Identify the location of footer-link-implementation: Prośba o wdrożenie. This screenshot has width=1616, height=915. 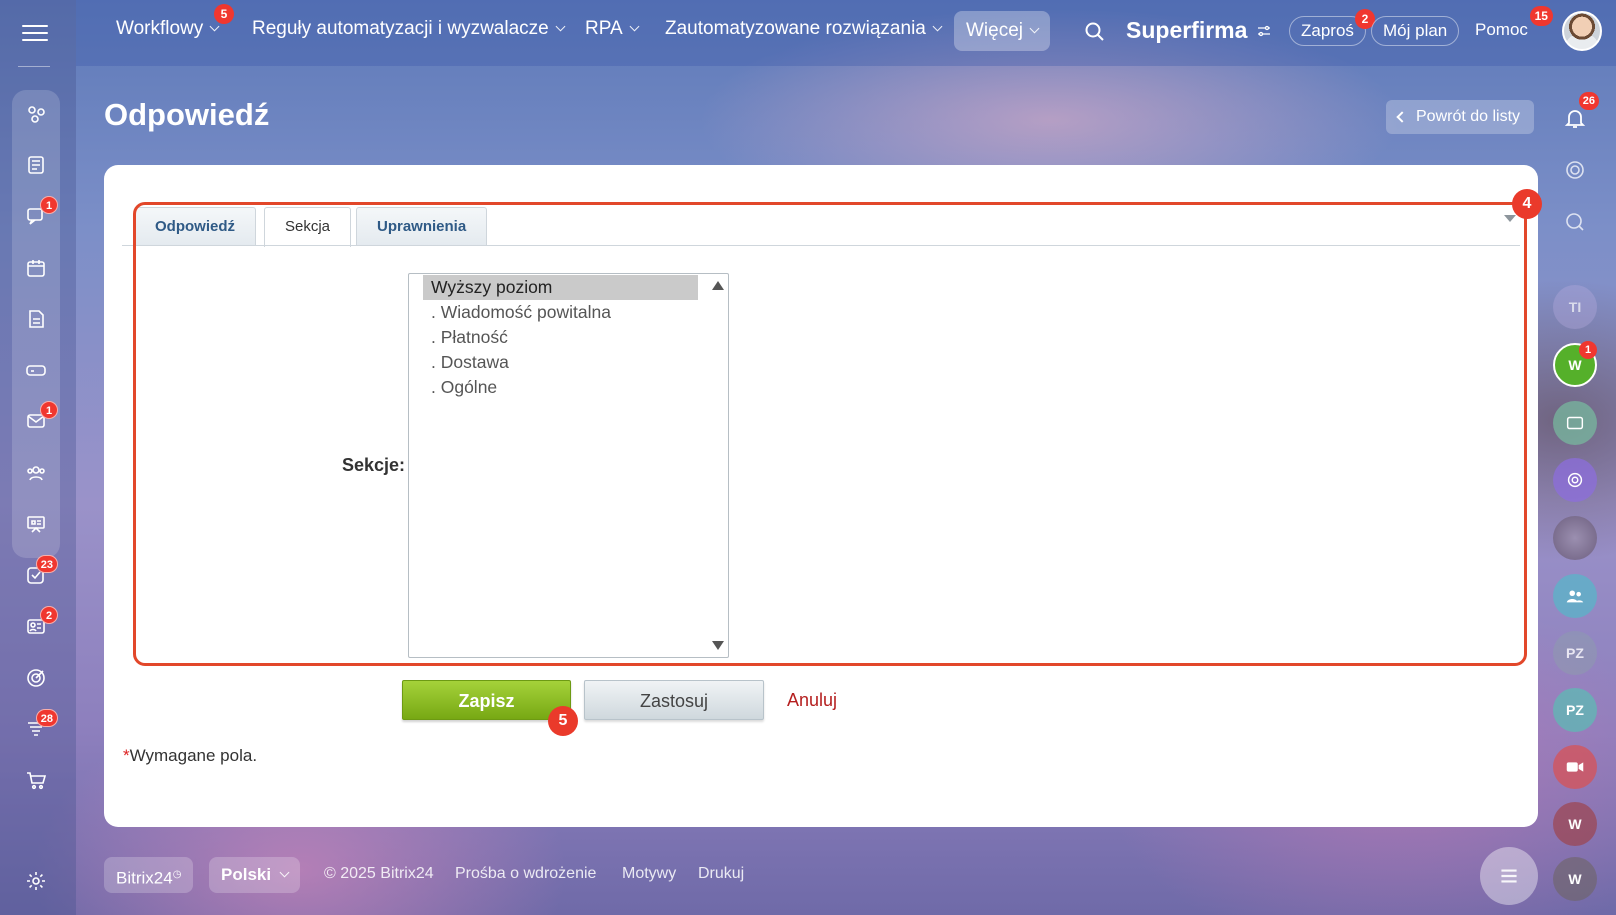
(525, 874).